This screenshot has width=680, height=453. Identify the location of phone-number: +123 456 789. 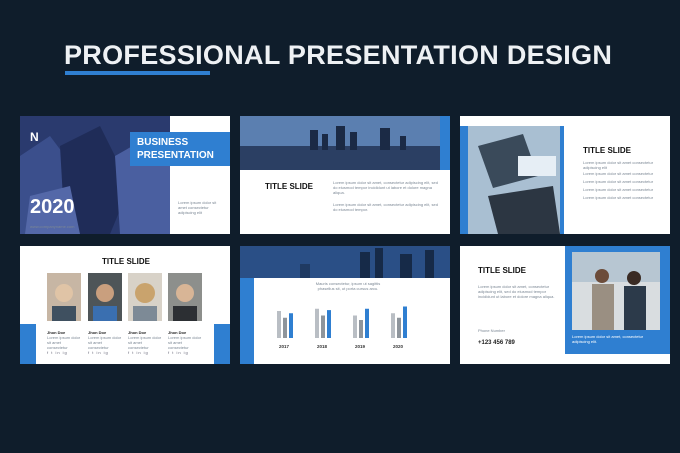
(496, 343).